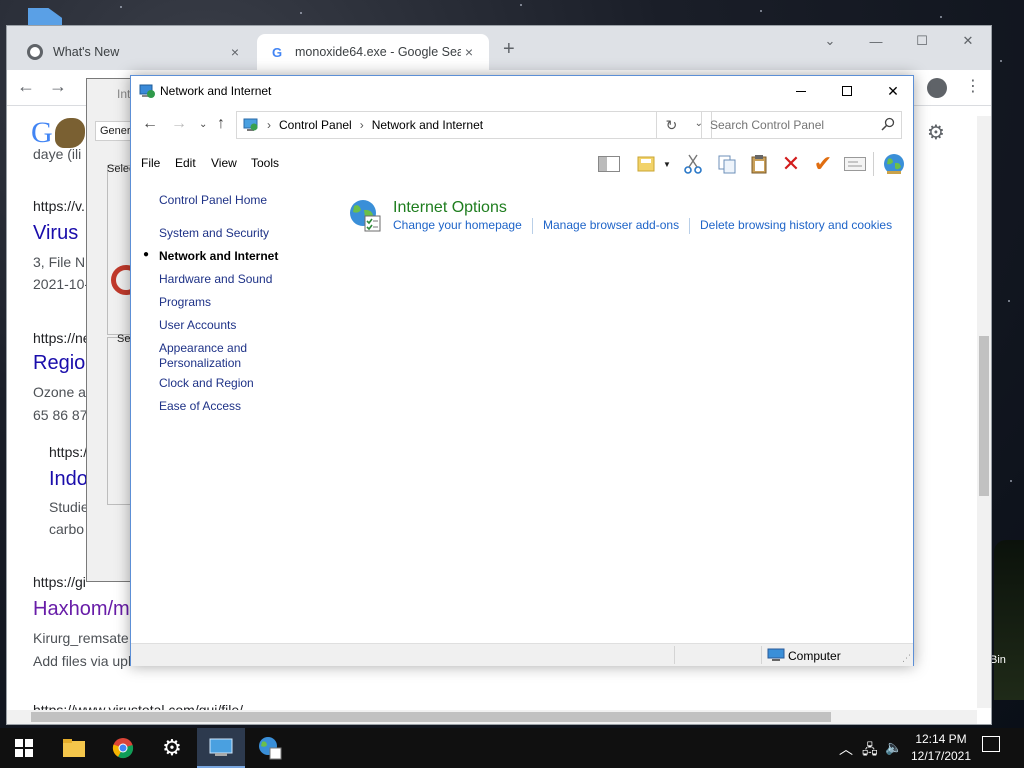 The height and width of the screenshot is (768, 1024). What do you see at coordinates (457, 225) in the screenshot?
I see `change-homepage-link: Change your homepage` at bounding box center [457, 225].